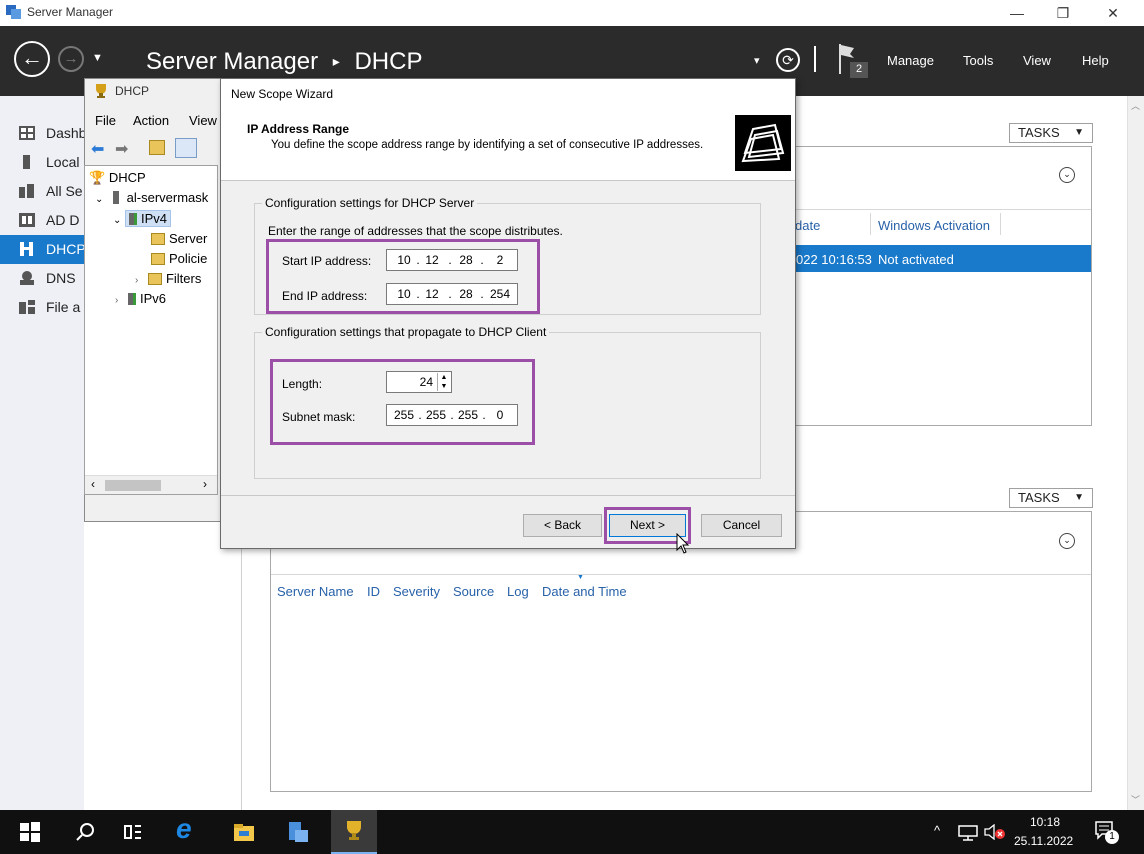  I want to click on sidebar-item-ad-ds: AD D, so click(42, 220).